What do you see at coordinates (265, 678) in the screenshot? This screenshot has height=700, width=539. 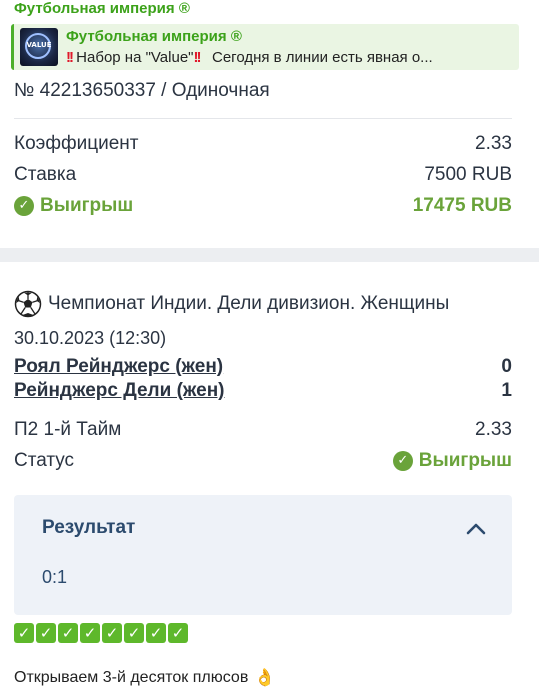 I see `ok-hand-icon: 👌` at bounding box center [265, 678].